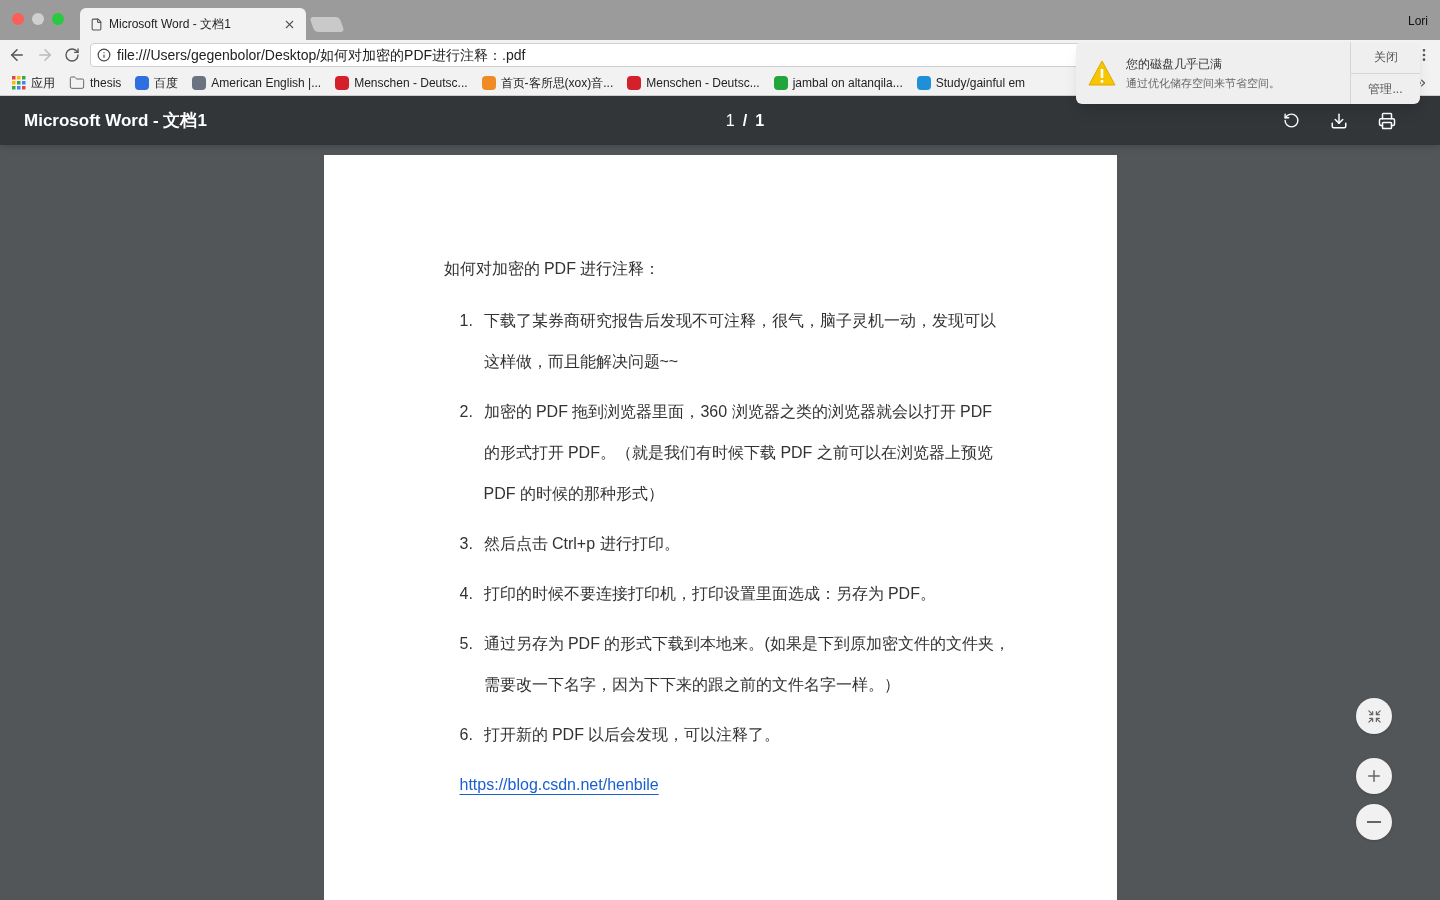  What do you see at coordinates (19, 82) in the screenshot?
I see `apps-grid-icon` at bounding box center [19, 82].